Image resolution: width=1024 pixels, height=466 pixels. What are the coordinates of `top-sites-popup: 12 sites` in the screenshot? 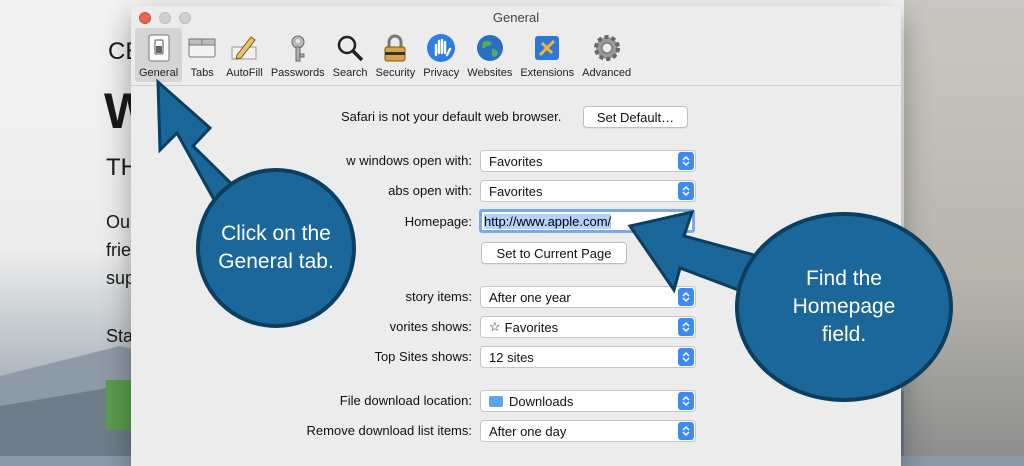 It's located at (588, 357).